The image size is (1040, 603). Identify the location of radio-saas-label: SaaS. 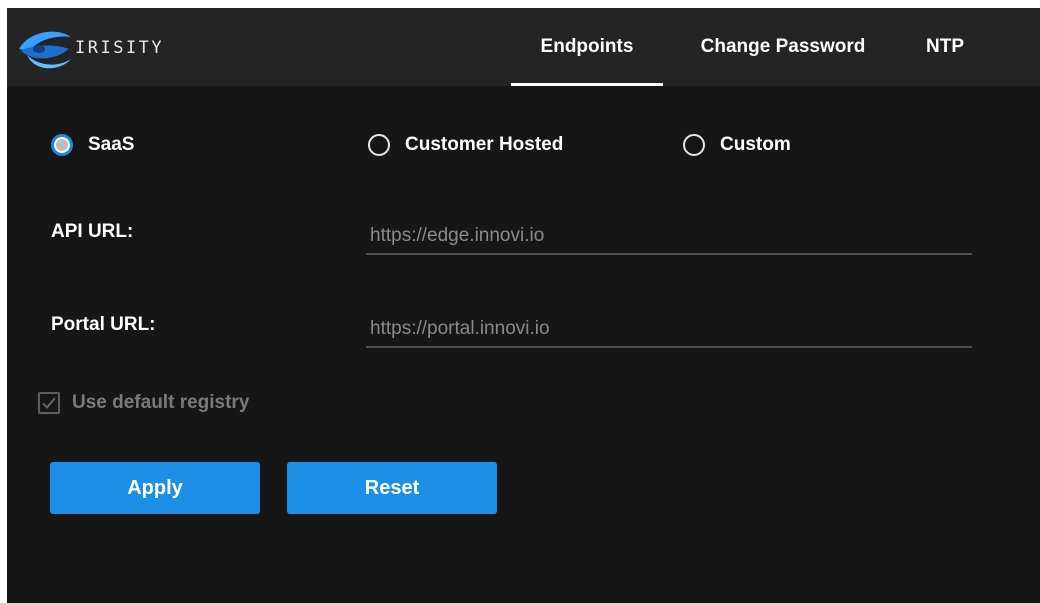
(111, 144).